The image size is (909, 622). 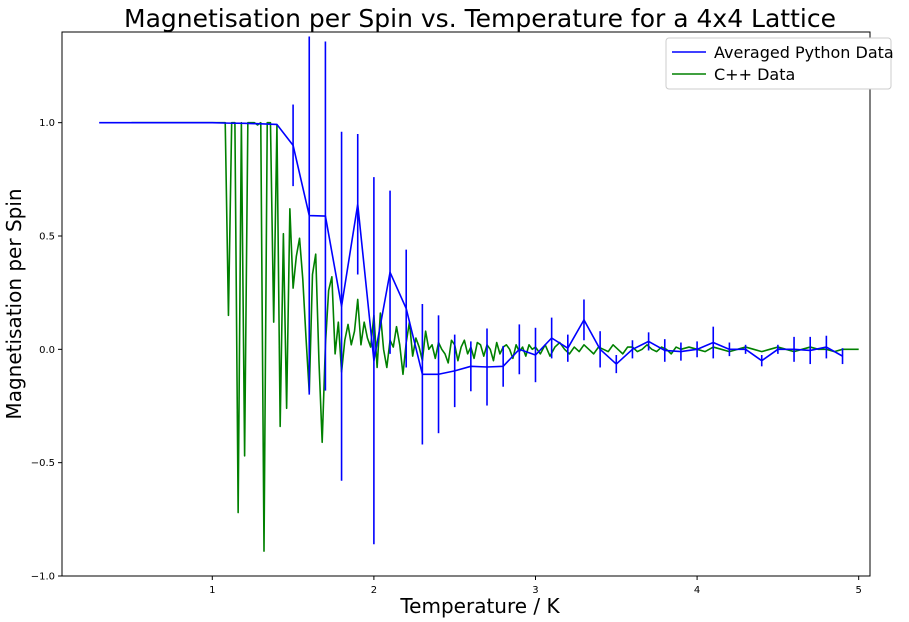 I want to click on y-axis-label: Magnetisation per Spin, so click(x=14, y=303).